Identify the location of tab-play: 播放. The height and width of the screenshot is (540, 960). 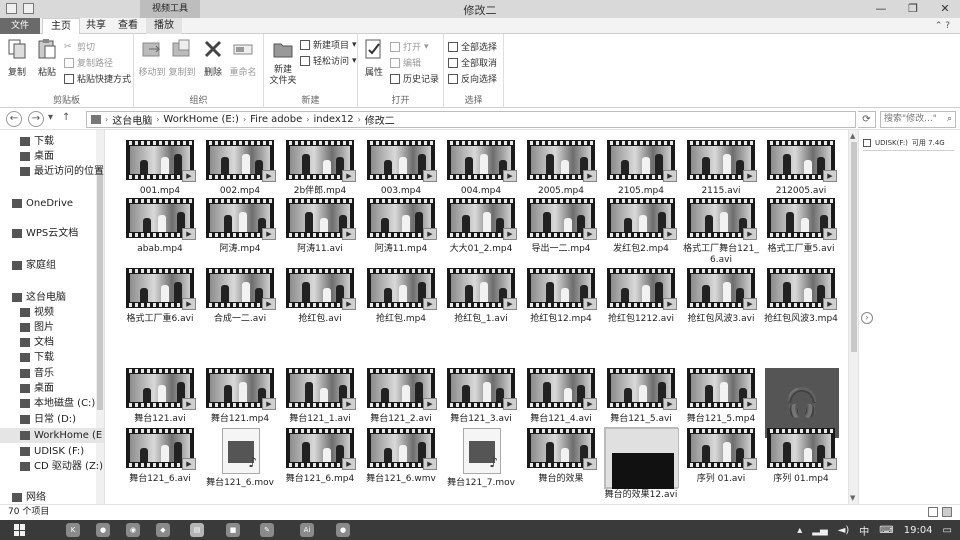
(164, 26).